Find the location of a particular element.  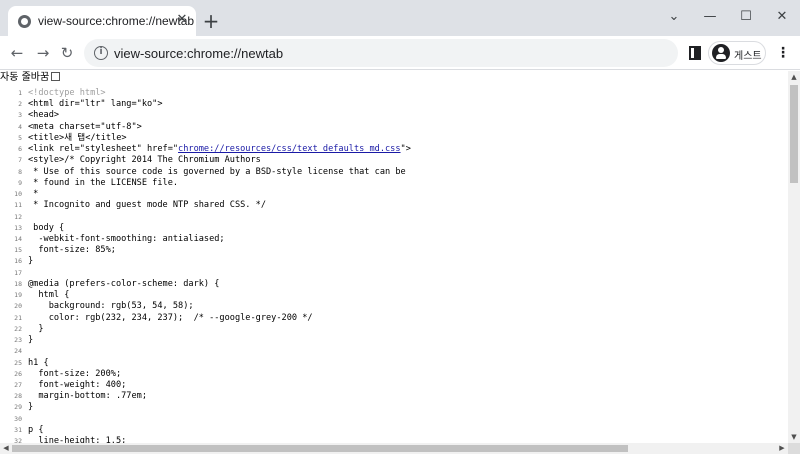

line-number: 31 is located at coordinates (18, 429).